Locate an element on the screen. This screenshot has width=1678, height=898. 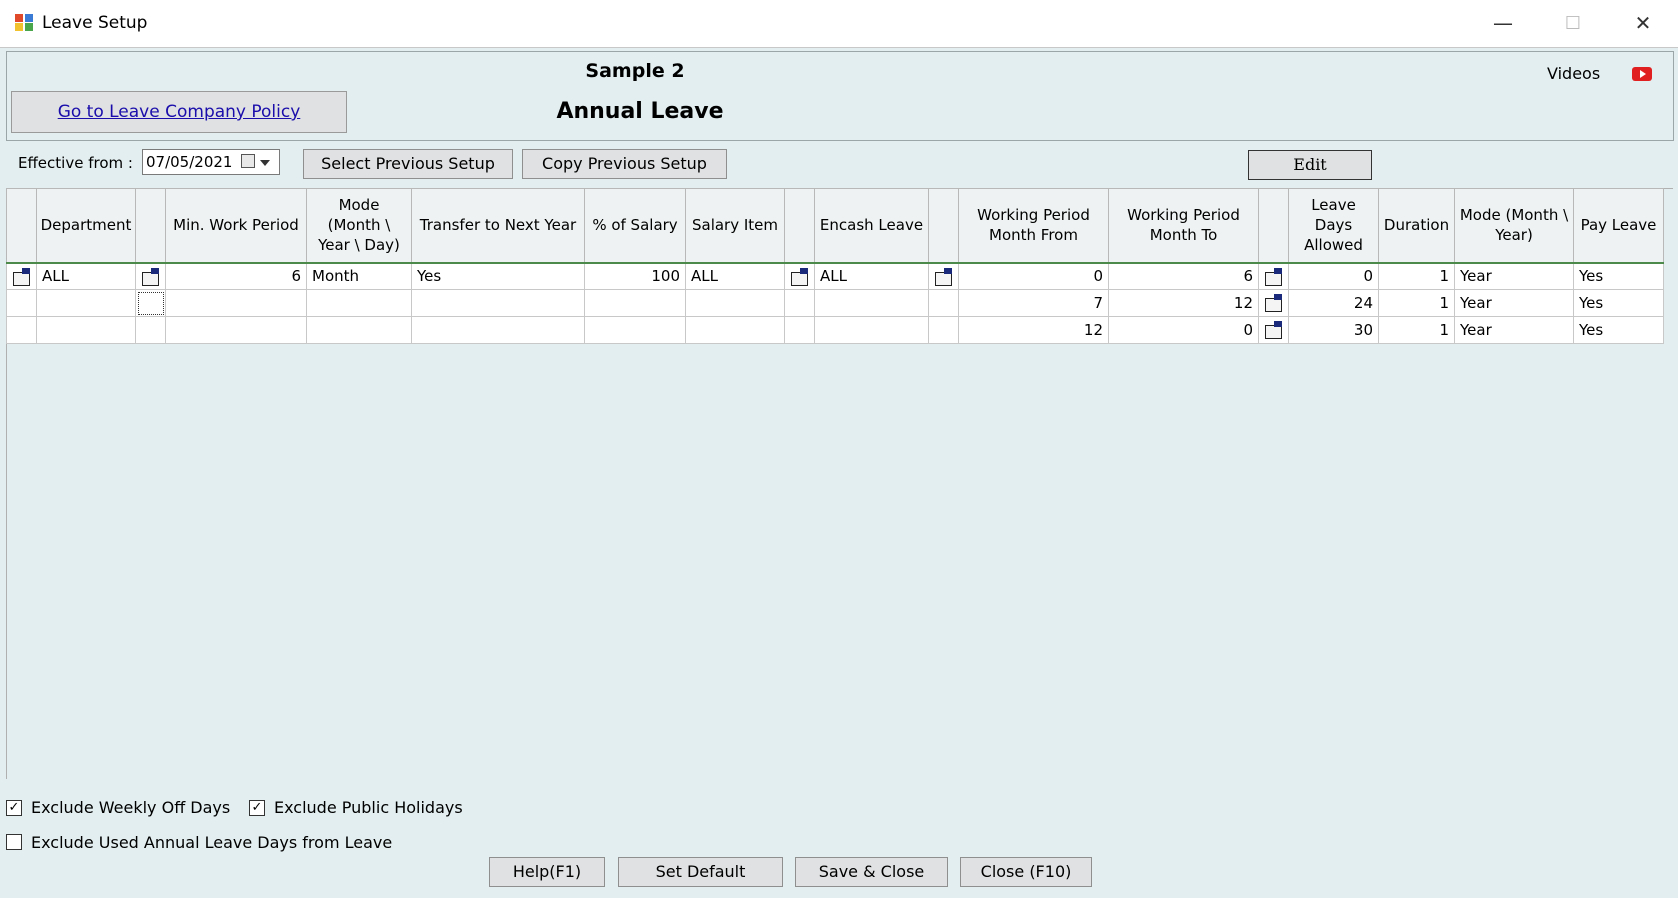
videos-label: Videos is located at coordinates (1573, 73).